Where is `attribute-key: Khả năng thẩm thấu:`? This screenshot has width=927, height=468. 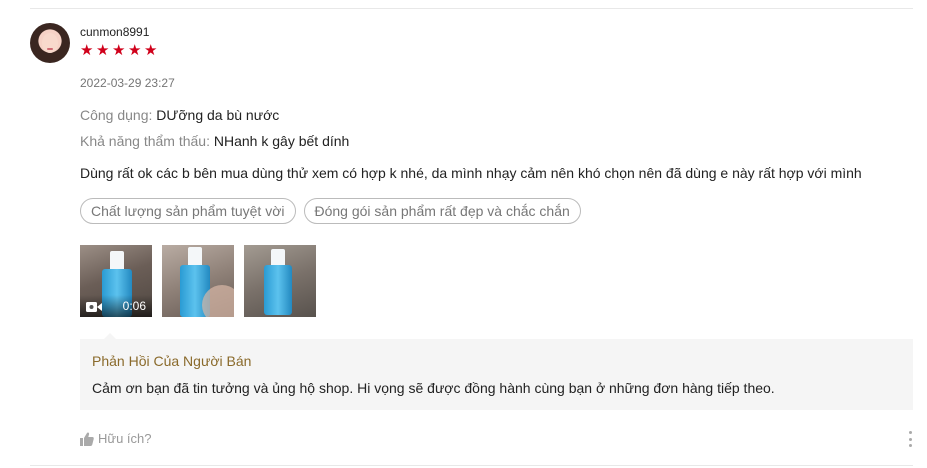
attribute-key: Khả năng thẩm thấu: is located at coordinates (145, 141).